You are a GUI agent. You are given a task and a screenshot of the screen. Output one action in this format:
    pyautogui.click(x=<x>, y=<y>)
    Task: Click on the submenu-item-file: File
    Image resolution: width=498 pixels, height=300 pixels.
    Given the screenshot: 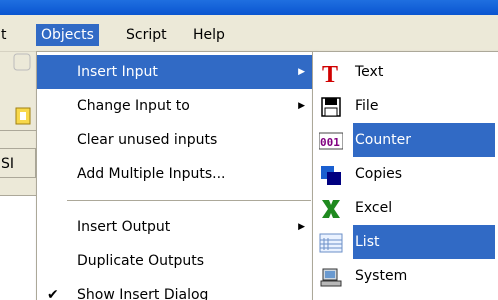 What is the action you would take?
    pyautogui.click(x=405, y=106)
    